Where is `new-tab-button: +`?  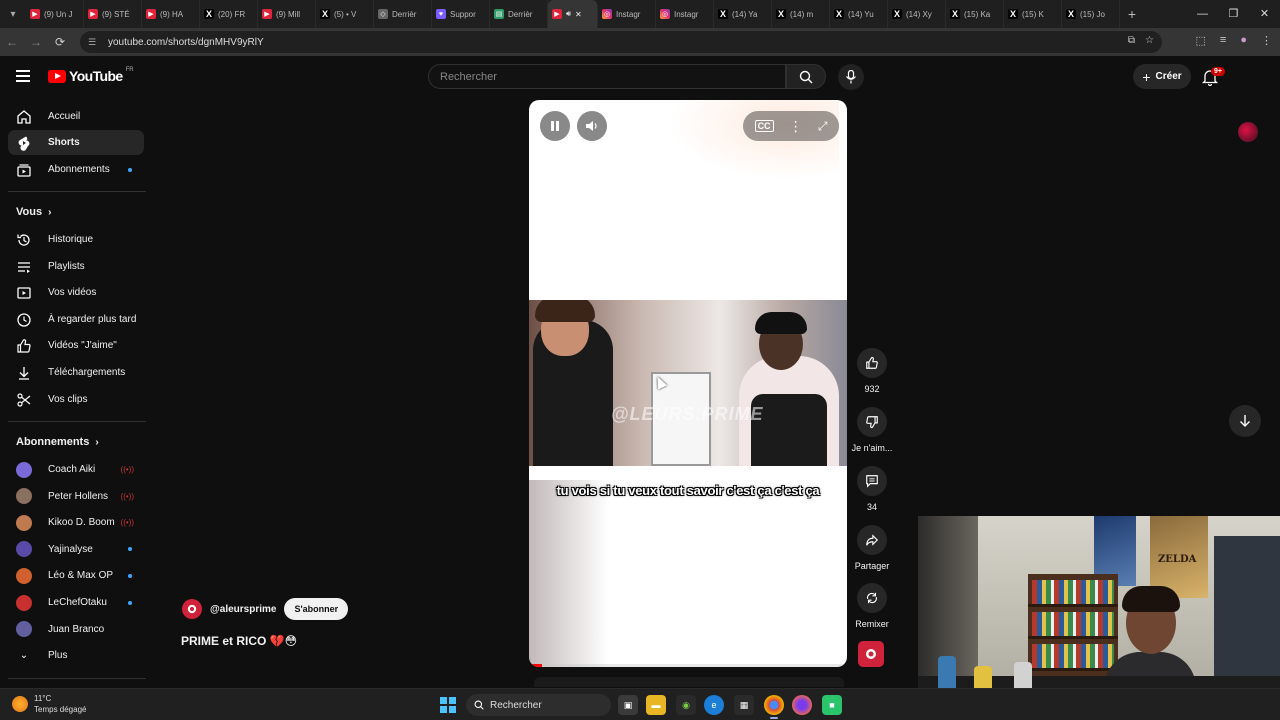 new-tab-button: + is located at coordinates (1132, 14).